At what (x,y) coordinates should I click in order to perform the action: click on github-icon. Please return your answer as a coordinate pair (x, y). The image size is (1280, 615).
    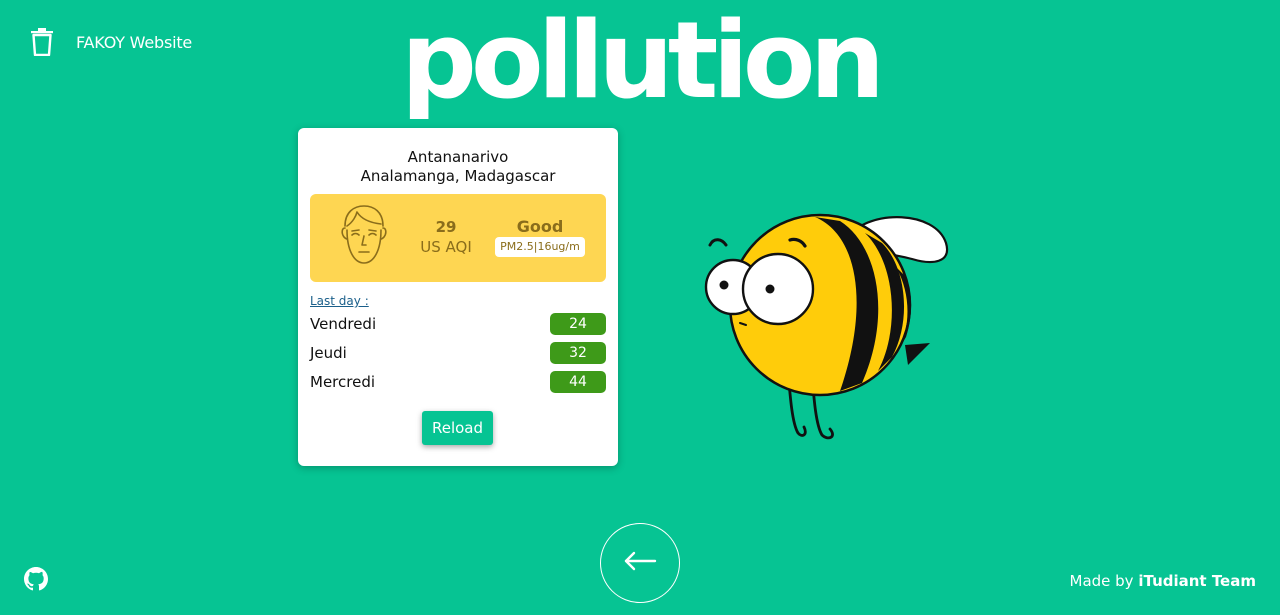
    Looking at the image, I should click on (36, 581).